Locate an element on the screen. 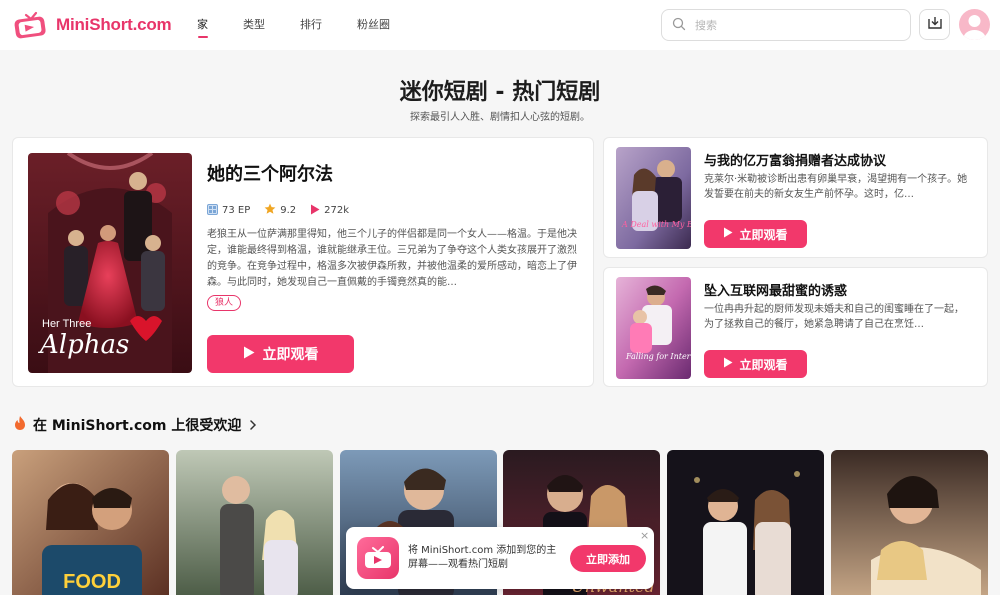 The width and height of the screenshot is (1000, 595). search-box is located at coordinates (786, 25).